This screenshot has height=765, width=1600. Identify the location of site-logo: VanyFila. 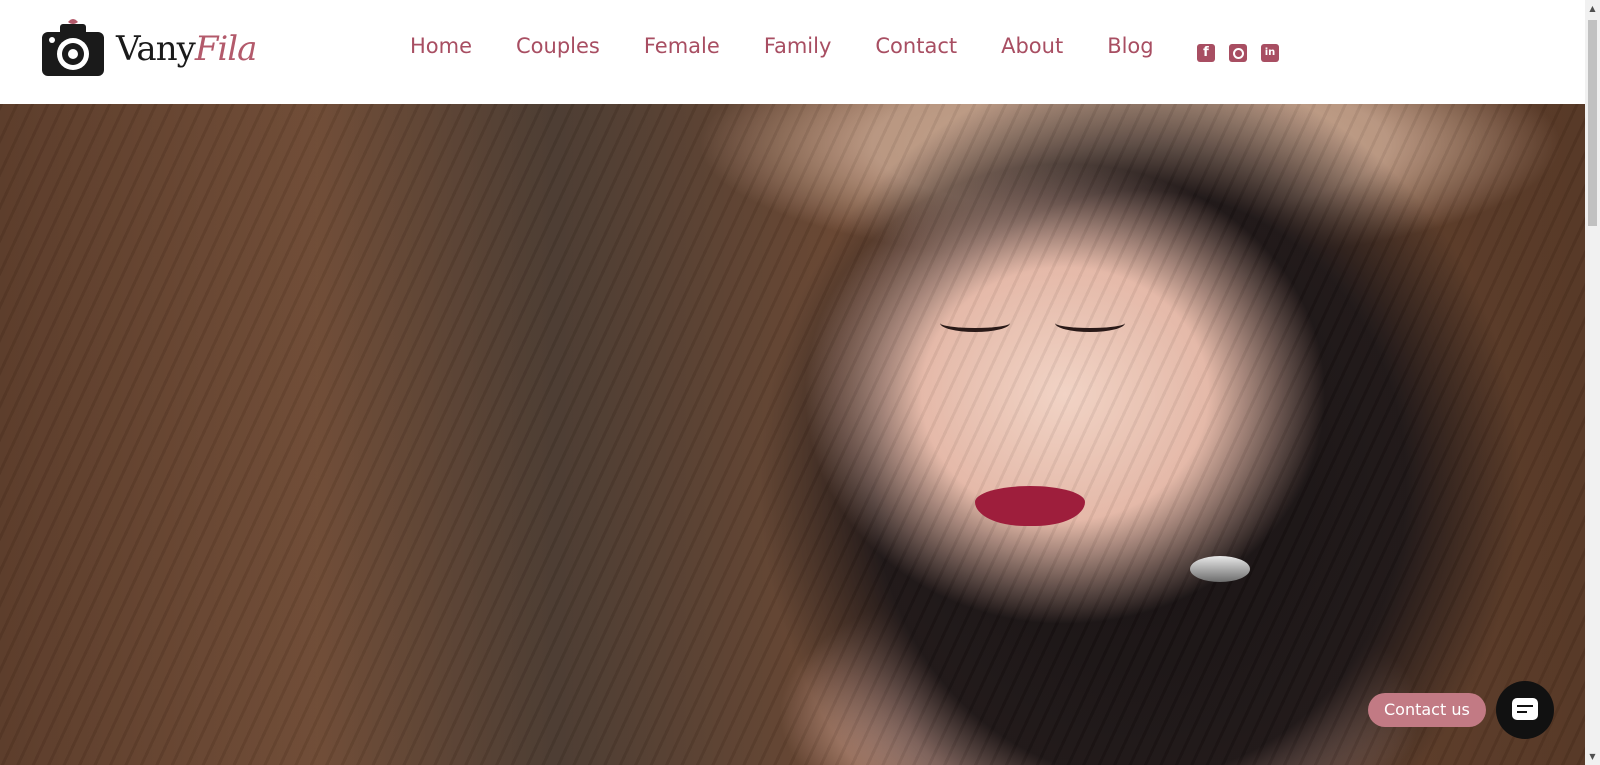
(148, 49).